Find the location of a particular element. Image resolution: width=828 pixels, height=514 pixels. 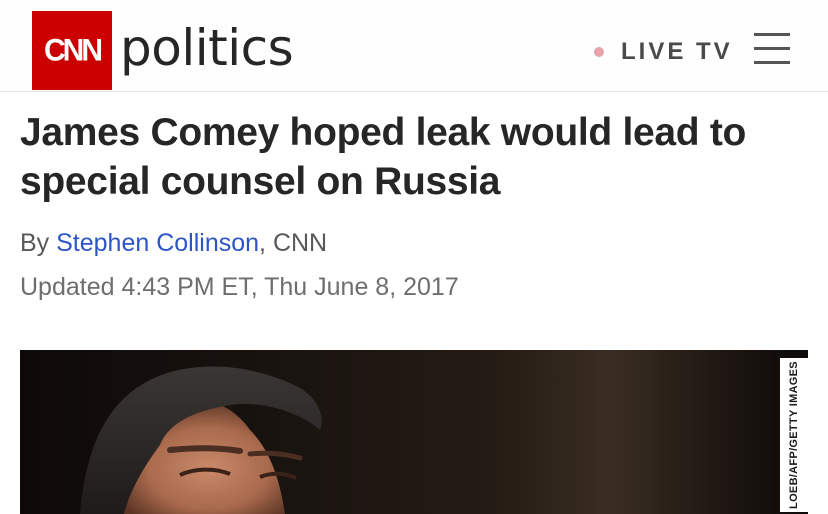

hamburger-menu-icon is located at coordinates (772, 49).